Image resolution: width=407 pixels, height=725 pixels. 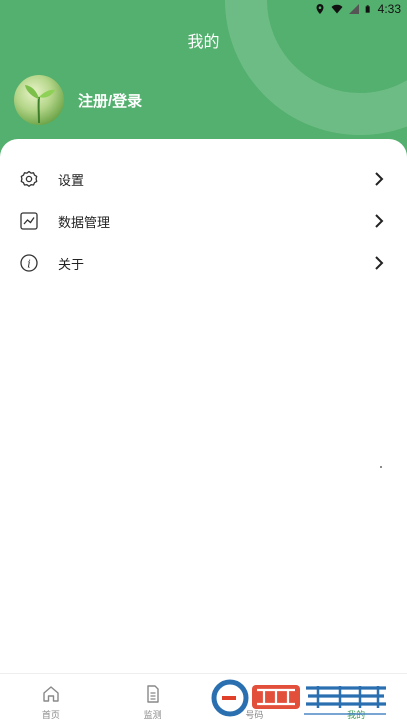 I want to click on decorative-ring, so click(x=316, y=67).